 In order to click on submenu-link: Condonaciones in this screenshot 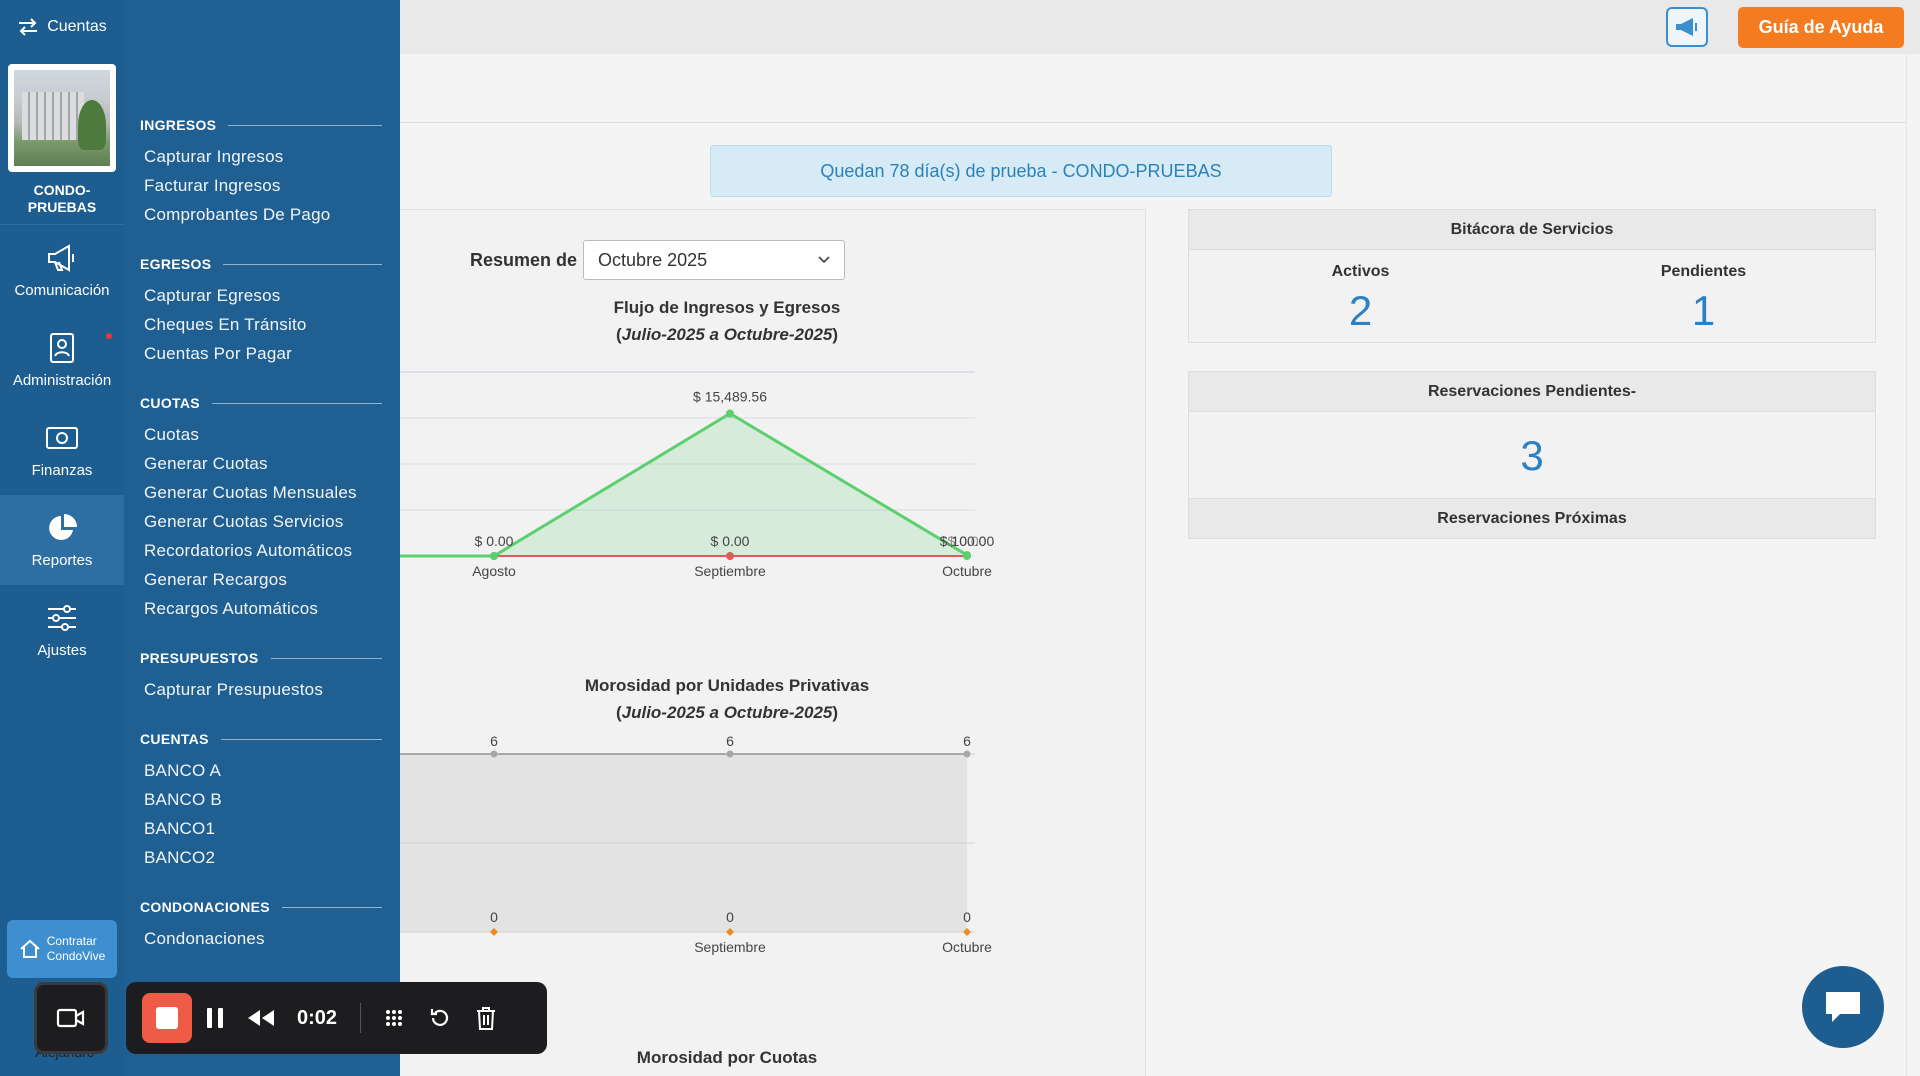, I will do `click(261, 938)`.